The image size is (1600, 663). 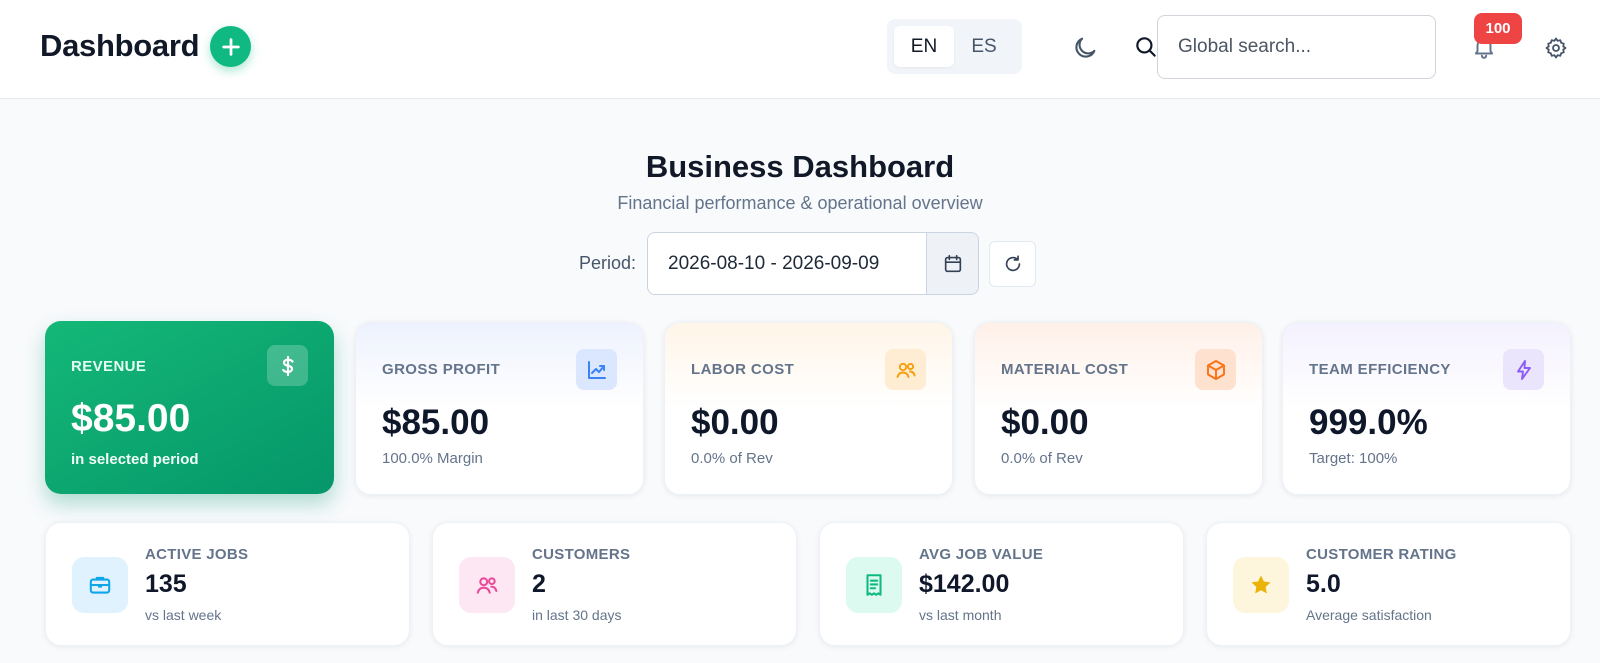 I want to click on stat-card-active-jobs: ACTIVE JOBS 135 vs last week, so click(x=227, y=584).